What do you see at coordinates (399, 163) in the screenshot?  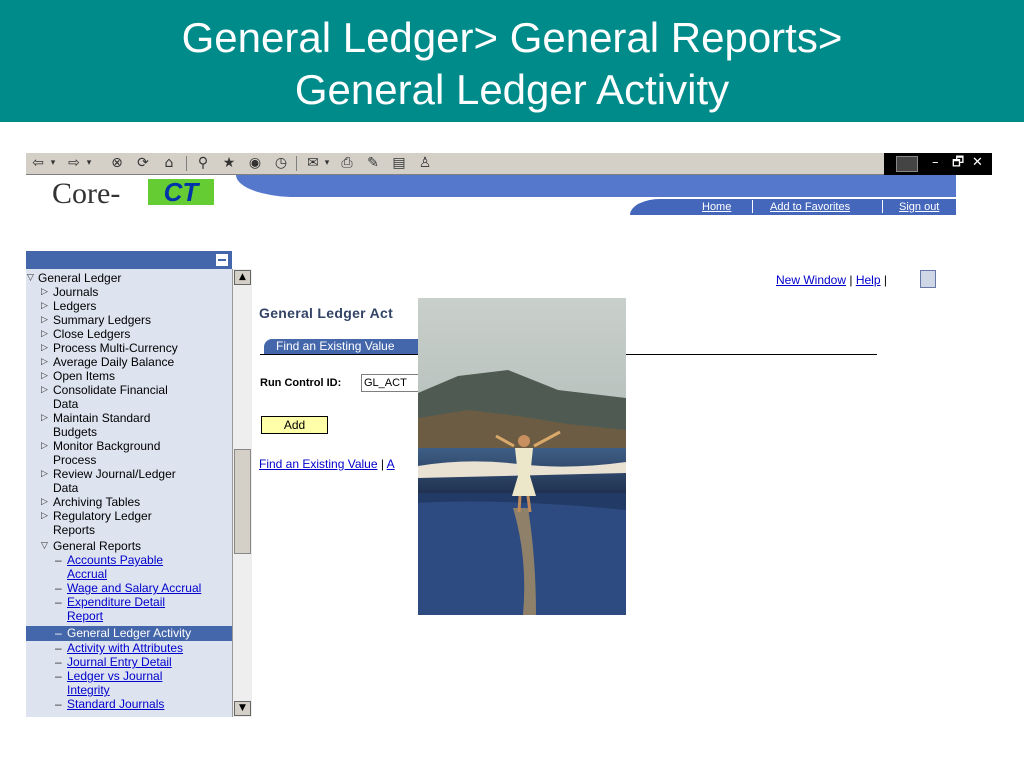 I see `discuss-icon: ▤` at bounding box center [399, 163].